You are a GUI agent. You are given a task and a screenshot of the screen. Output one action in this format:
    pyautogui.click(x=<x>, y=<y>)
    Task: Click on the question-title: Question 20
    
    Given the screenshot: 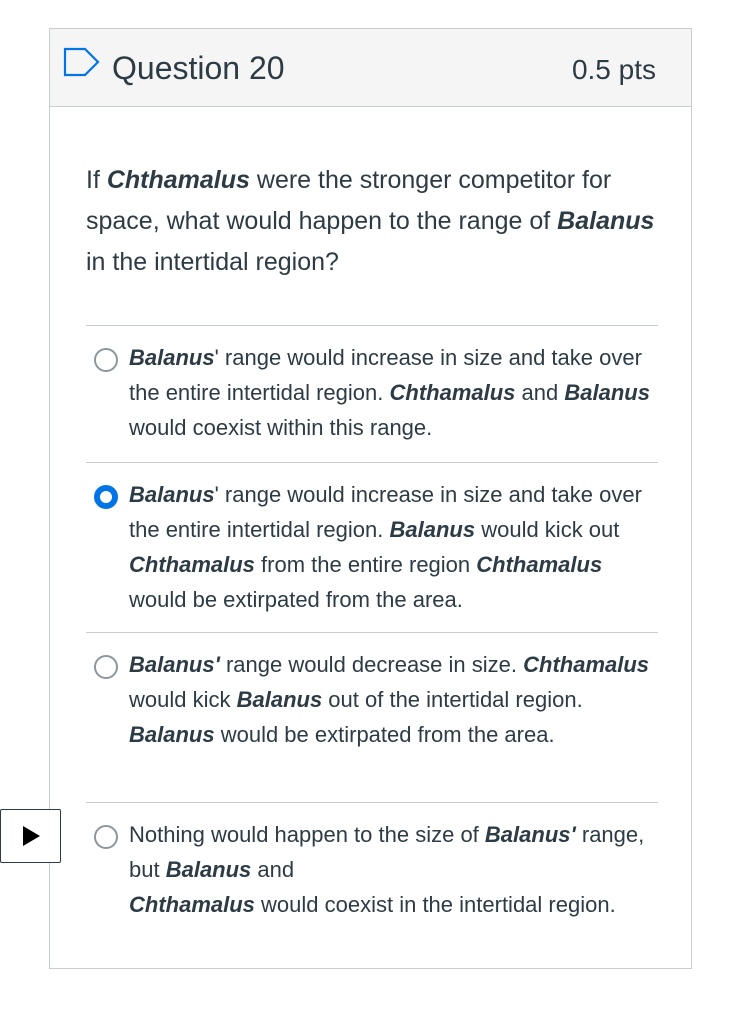 What is the action you would take?
    pyautogui.click(x=198, y=68)
    